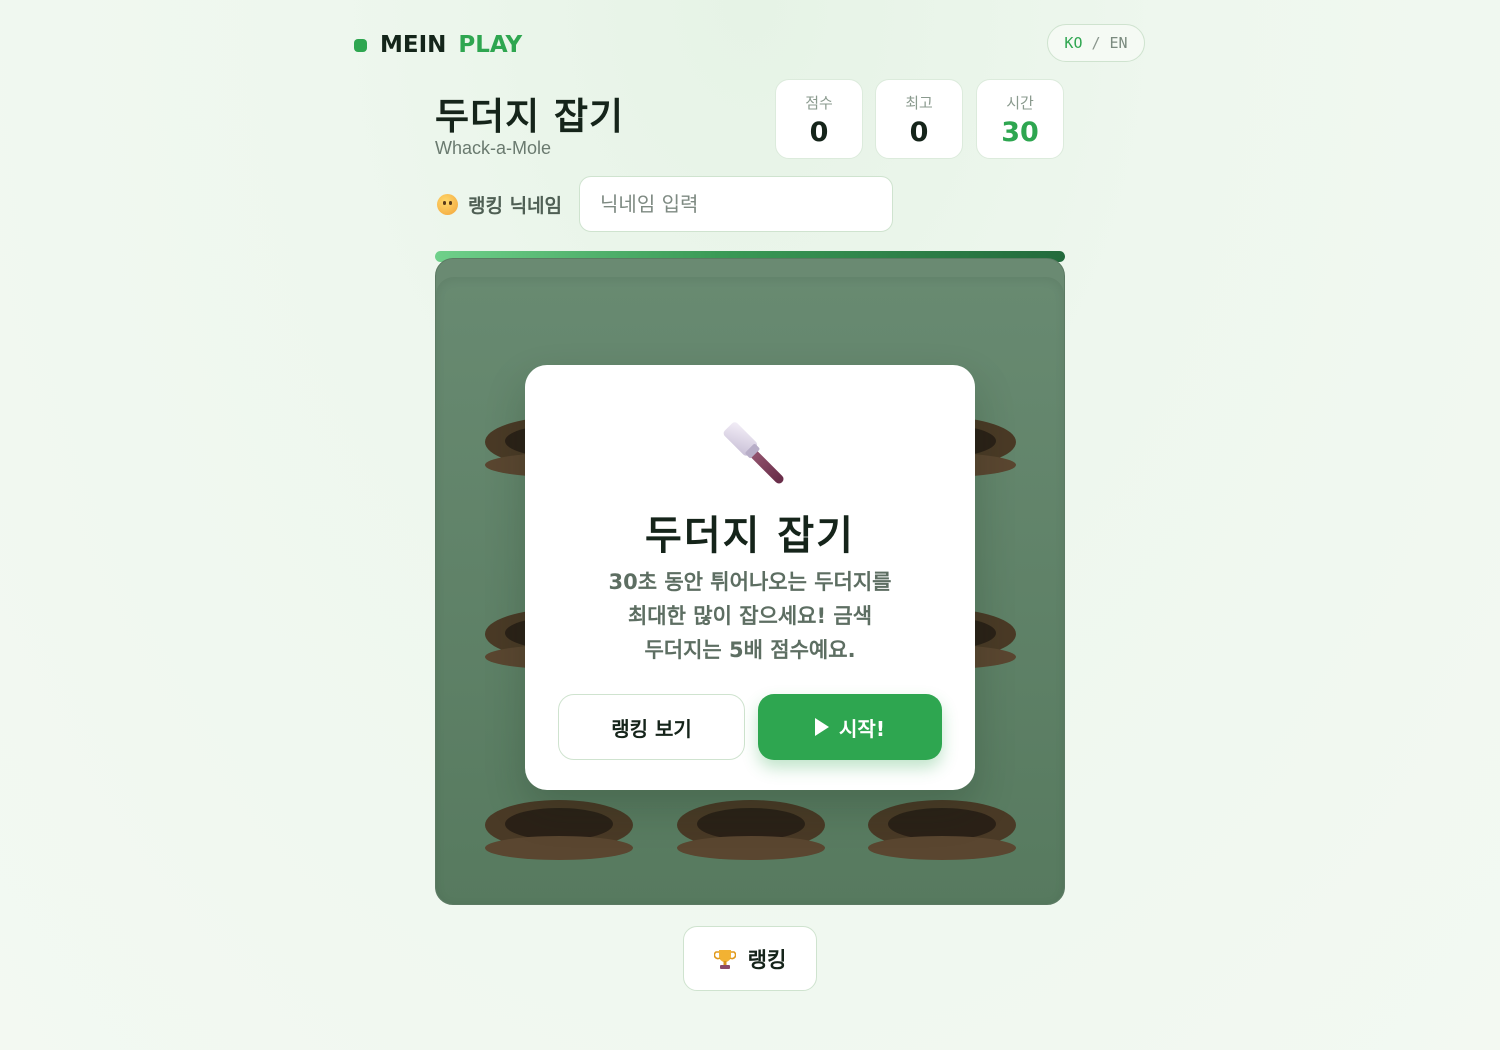 The width and height of the screenshot is (1500, 1050). Describe the element at coordinates (862, 728) in the screenshot. I see `start-button-label: 시작!` at that location.